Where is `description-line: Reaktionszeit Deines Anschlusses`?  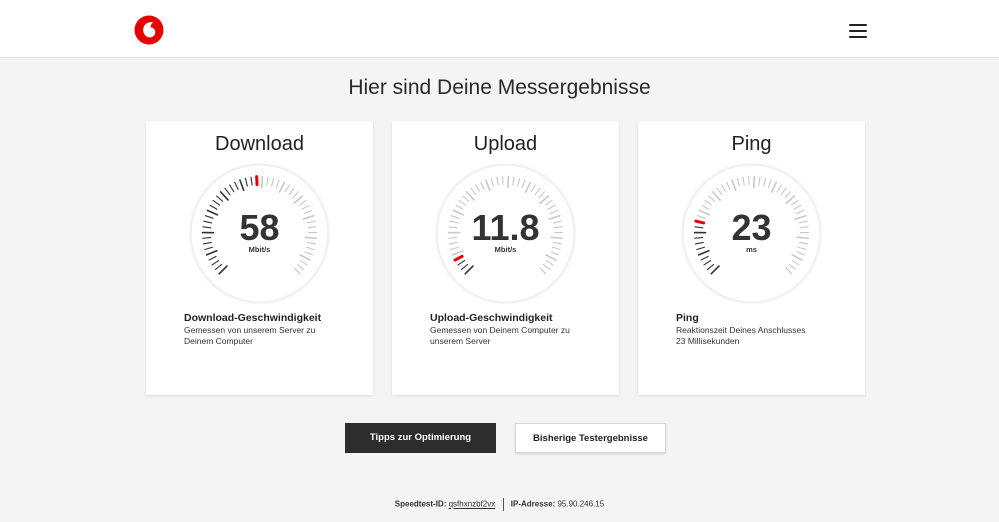
description-line: Reaktionszeit Deines Anschlusses is located at coordinates (741, 330).